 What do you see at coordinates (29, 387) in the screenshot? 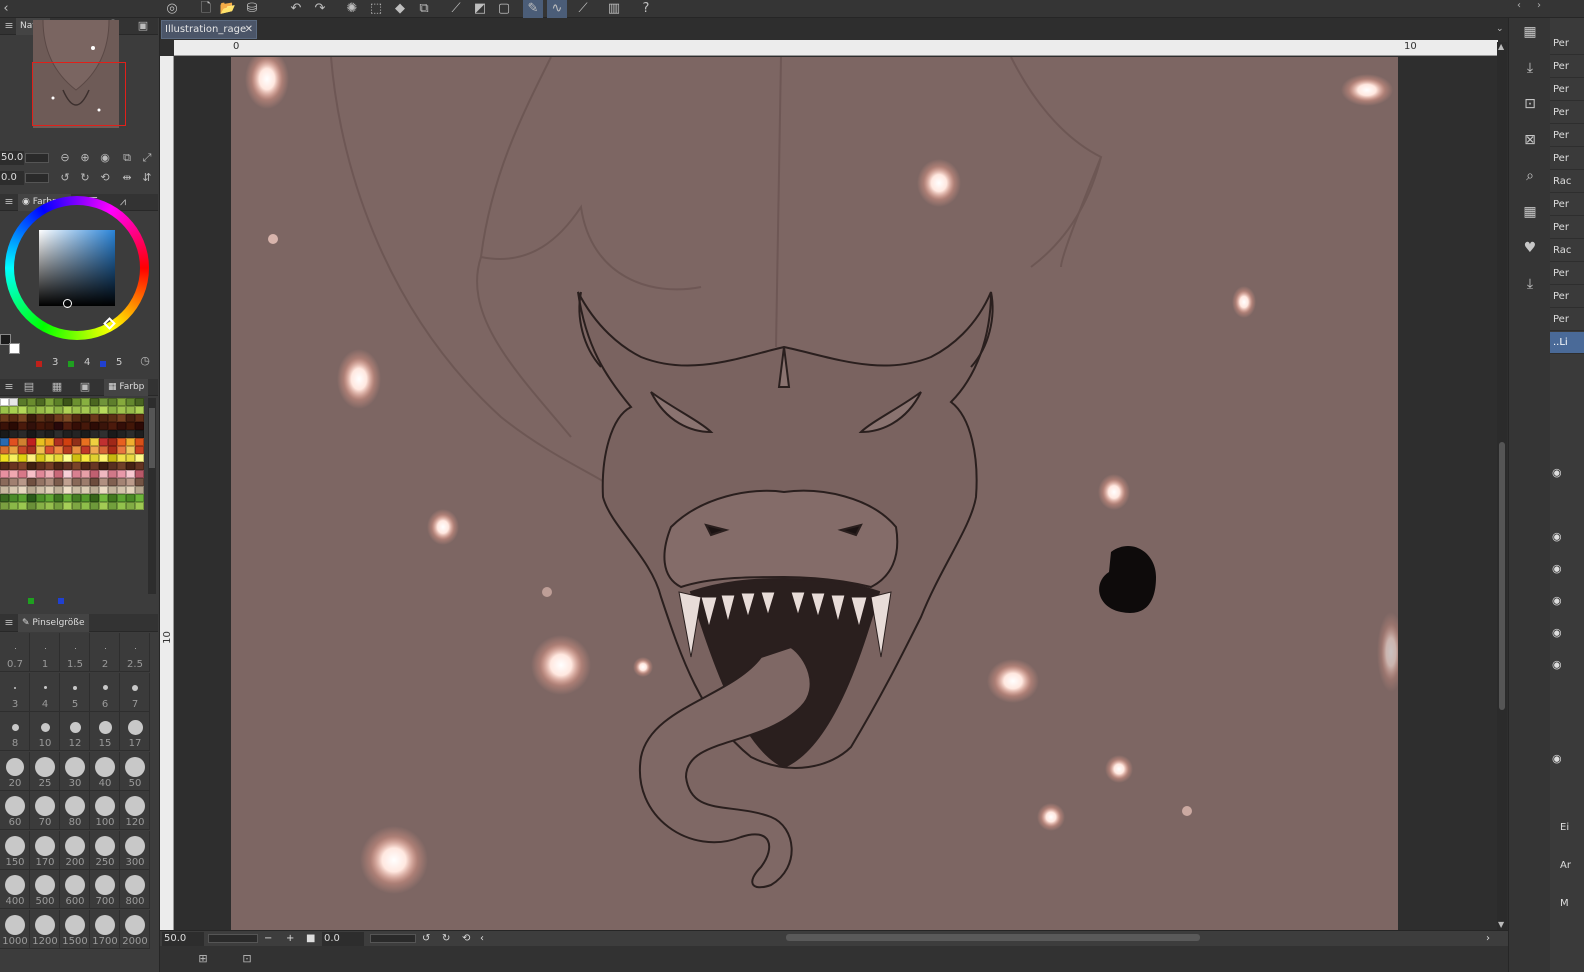
I see `intermediate-color-icon: ▤` at bounding box center [29, 387].